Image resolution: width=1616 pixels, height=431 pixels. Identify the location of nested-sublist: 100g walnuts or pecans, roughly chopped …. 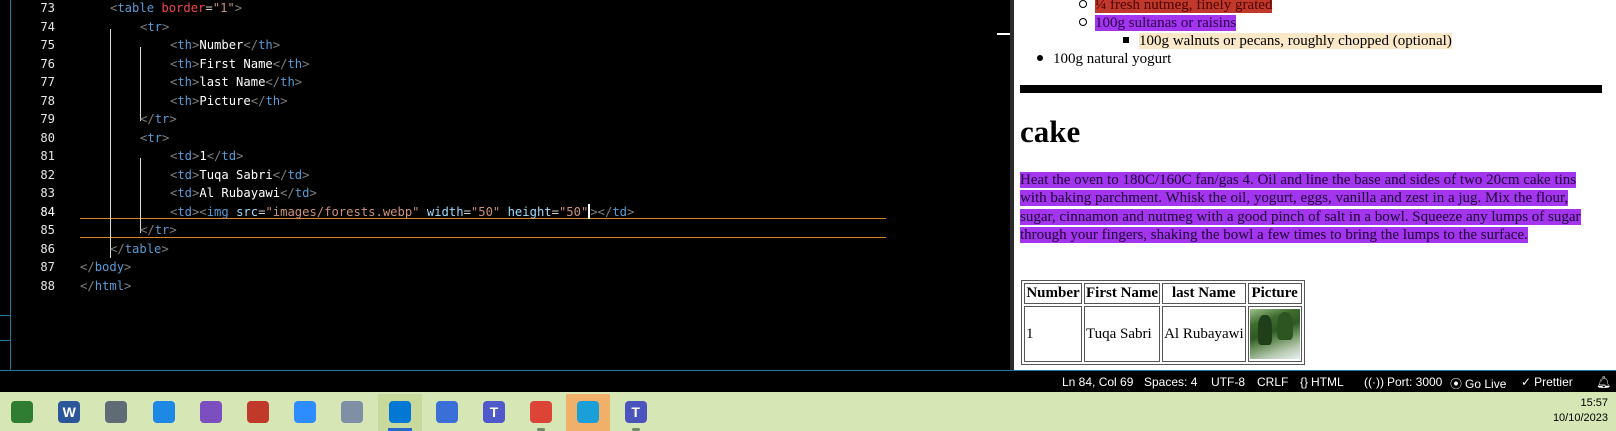
(1287, 41).